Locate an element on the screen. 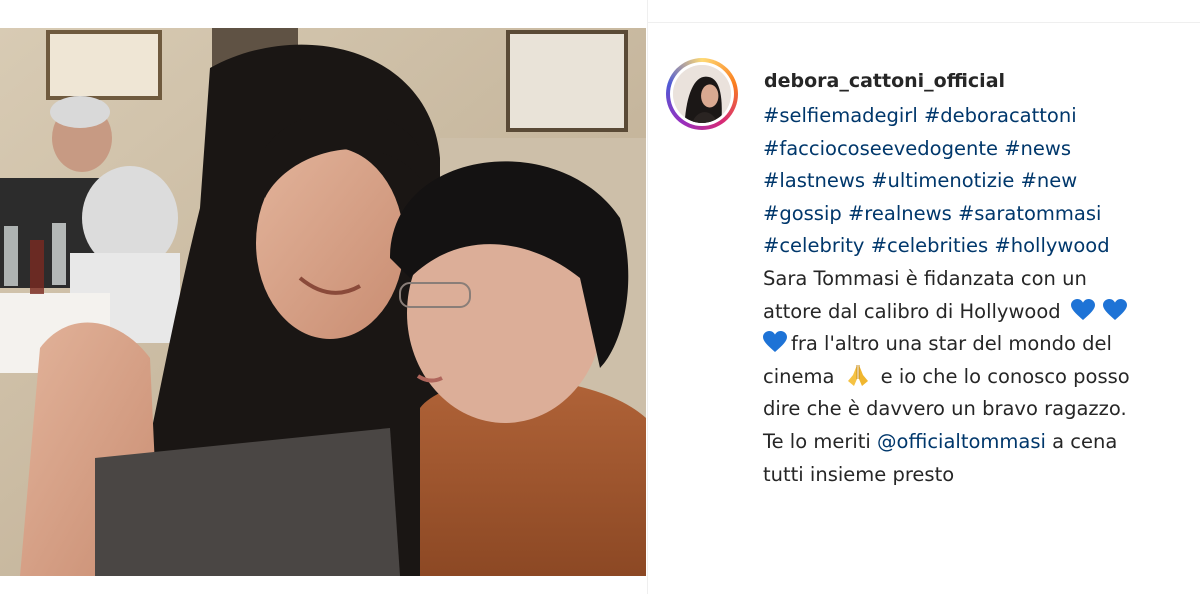  hashtag-link: #saratommasi is located at coordinates (1030, 213).